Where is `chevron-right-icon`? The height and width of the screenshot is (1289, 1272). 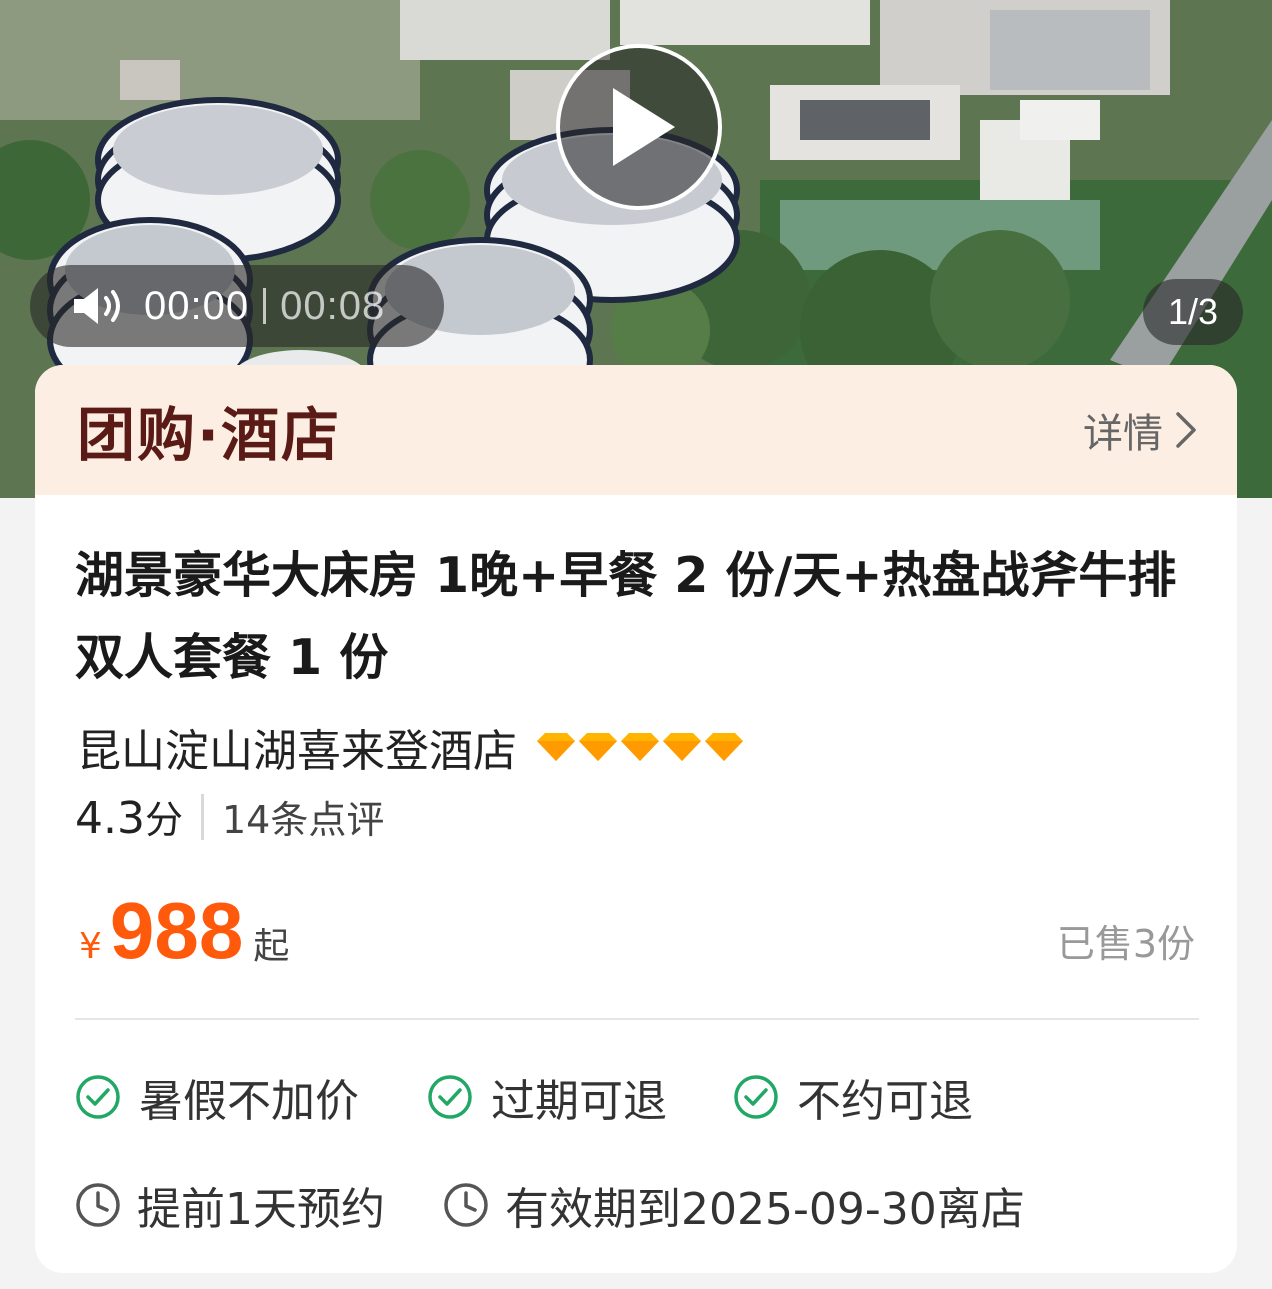
chevron-right-icon is located at coordinates (1186, 430).